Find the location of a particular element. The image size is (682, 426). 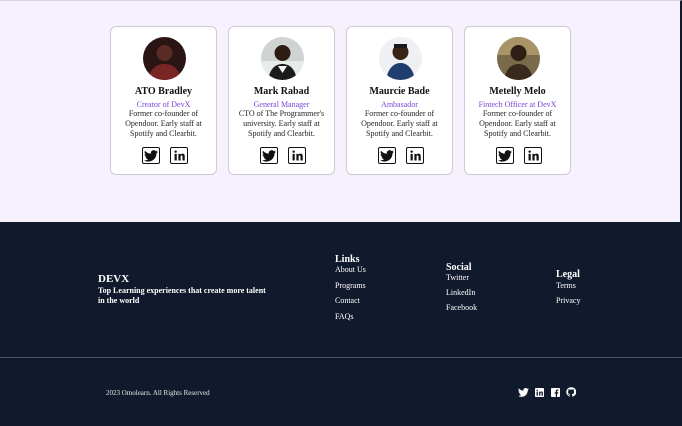

footer-brand: DEVX is located at coordinates (114, 279).